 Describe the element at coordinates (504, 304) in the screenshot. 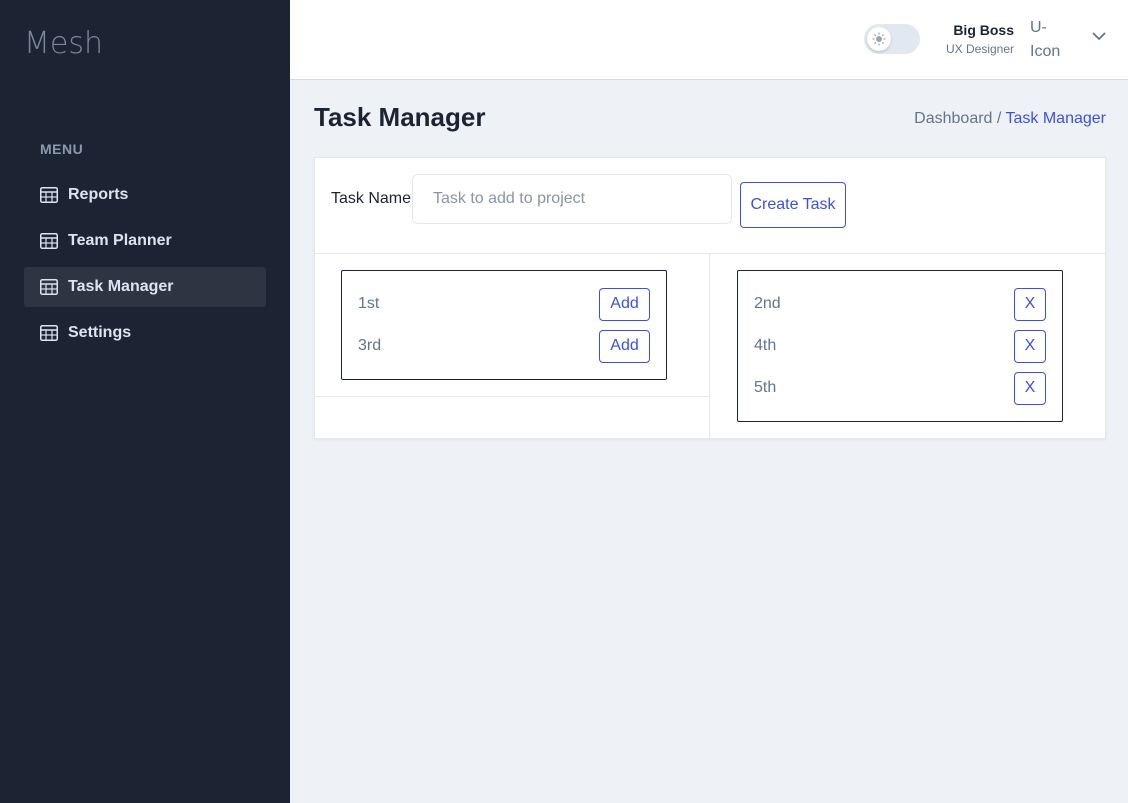

I see `list-item: 1st Add` at that location.